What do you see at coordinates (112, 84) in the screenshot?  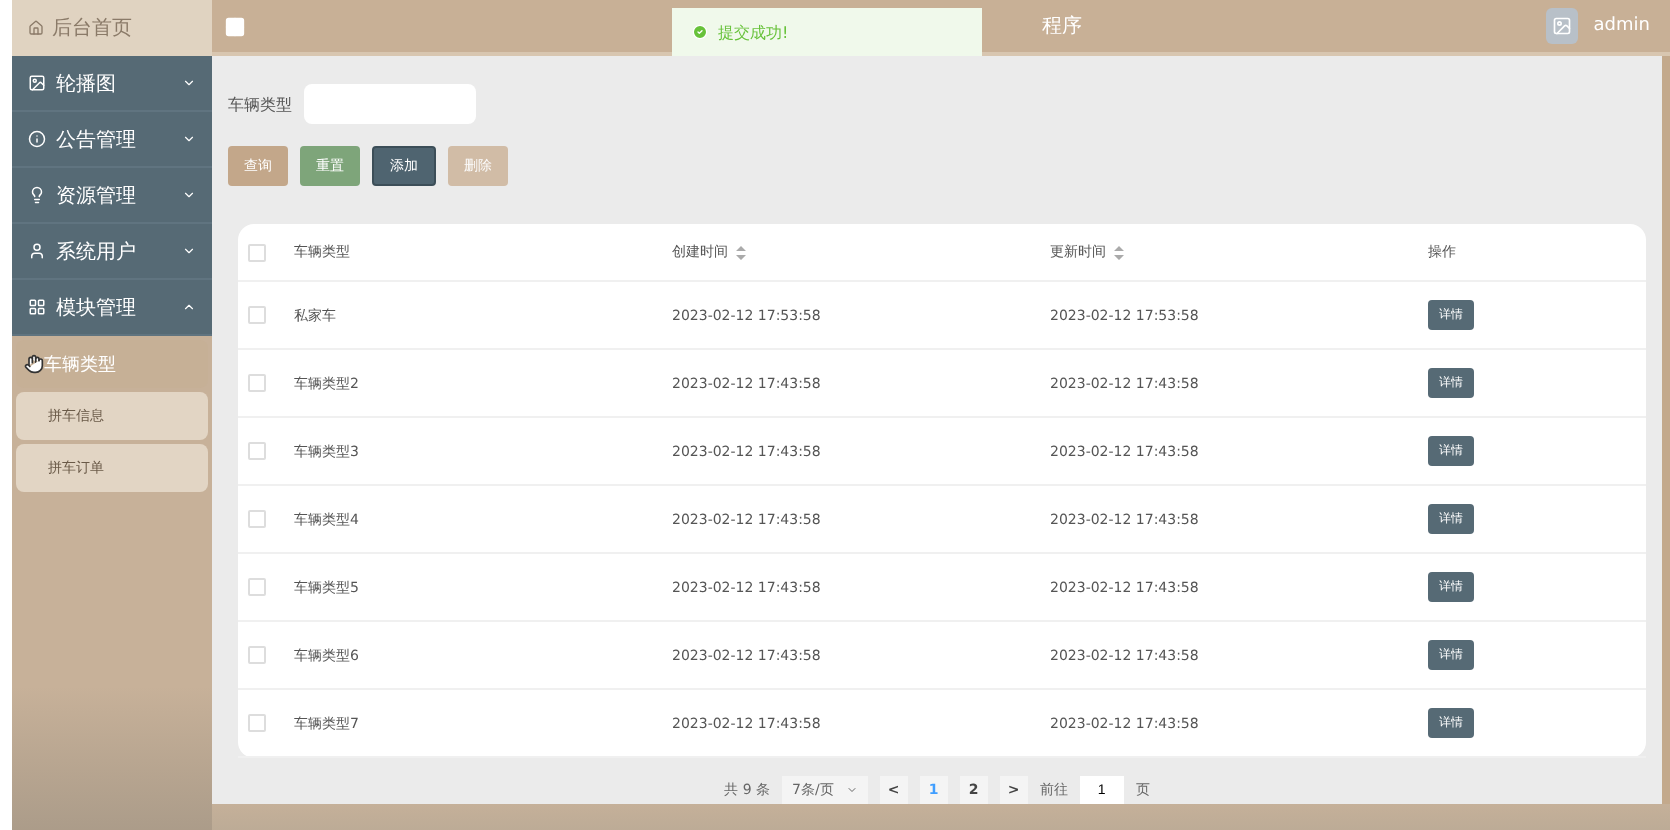 I see `menu-item: 轮播图` at bounding box center [112, 84].